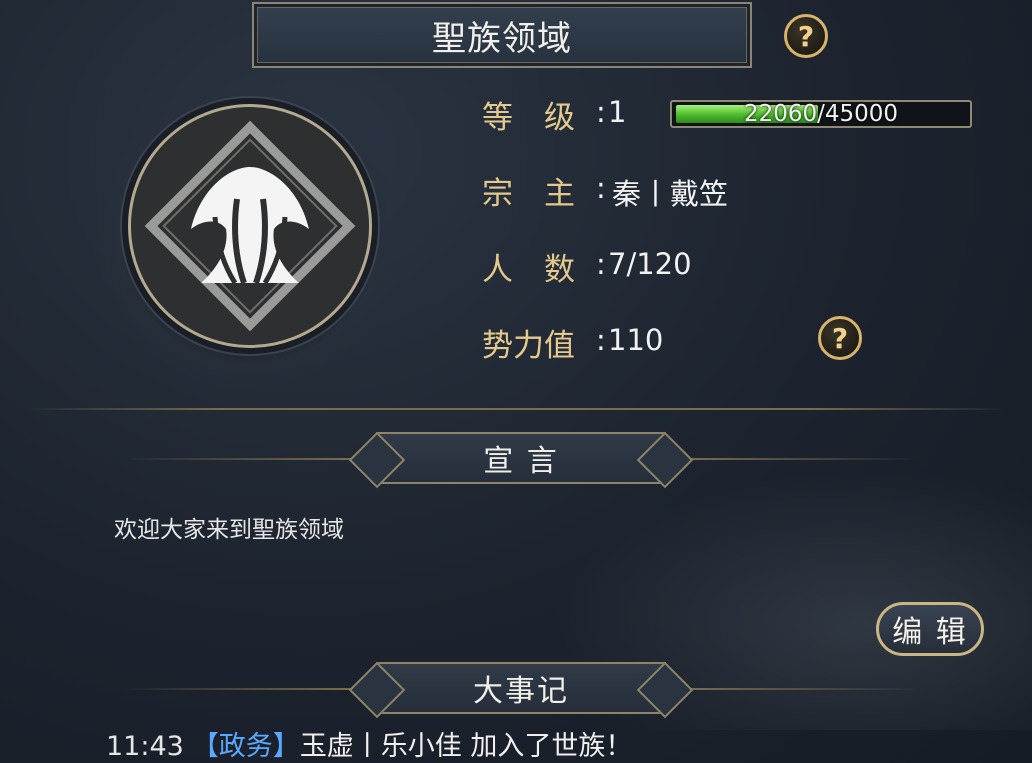  Describe the element at coordinates (502, 38) in the screenshot. I see `page-title: 聖族领域` at that location.